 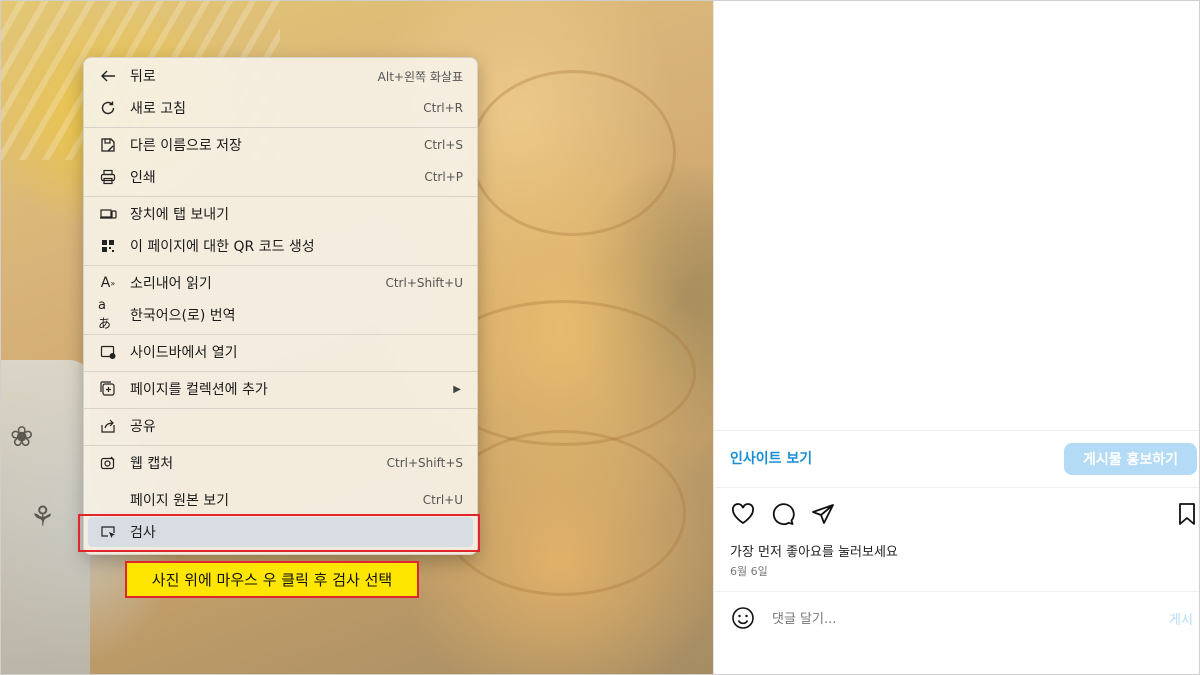 What do you see at coordinates (280, 283) in the screenshot?
I see `menu-item-read-aloud: A» 소리내어 읽기 Ctrl+Shift+U` at bounding box center [280, 283].